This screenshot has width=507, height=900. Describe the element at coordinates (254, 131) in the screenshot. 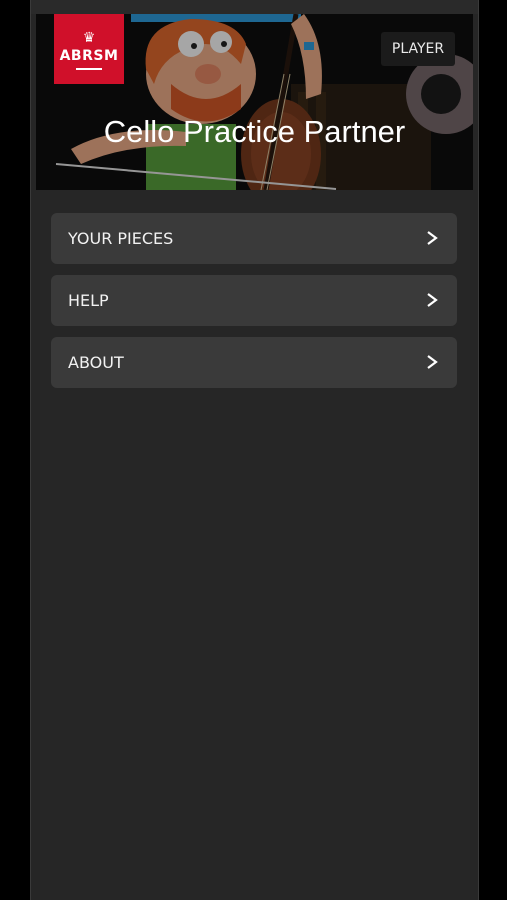

I see `app-title: Cello Practice Partner` at that location.